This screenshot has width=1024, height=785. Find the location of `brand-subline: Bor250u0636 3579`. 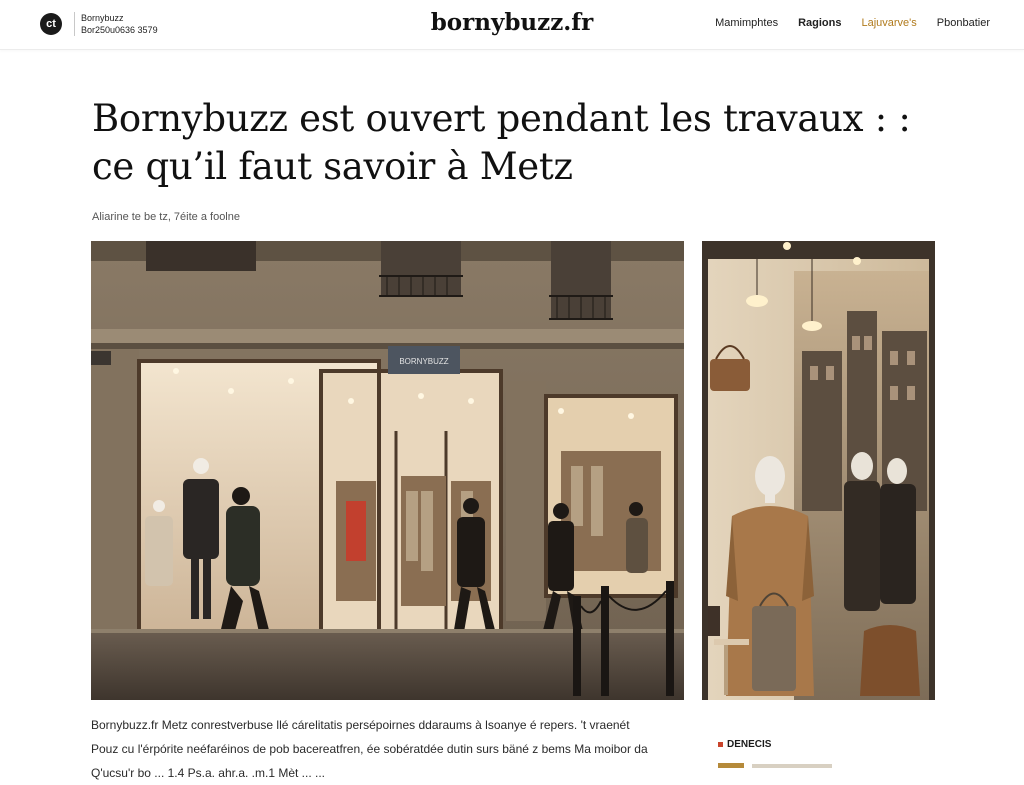

brand-subline: Bor250u0636 3579 is located at coordinates (119, 30).